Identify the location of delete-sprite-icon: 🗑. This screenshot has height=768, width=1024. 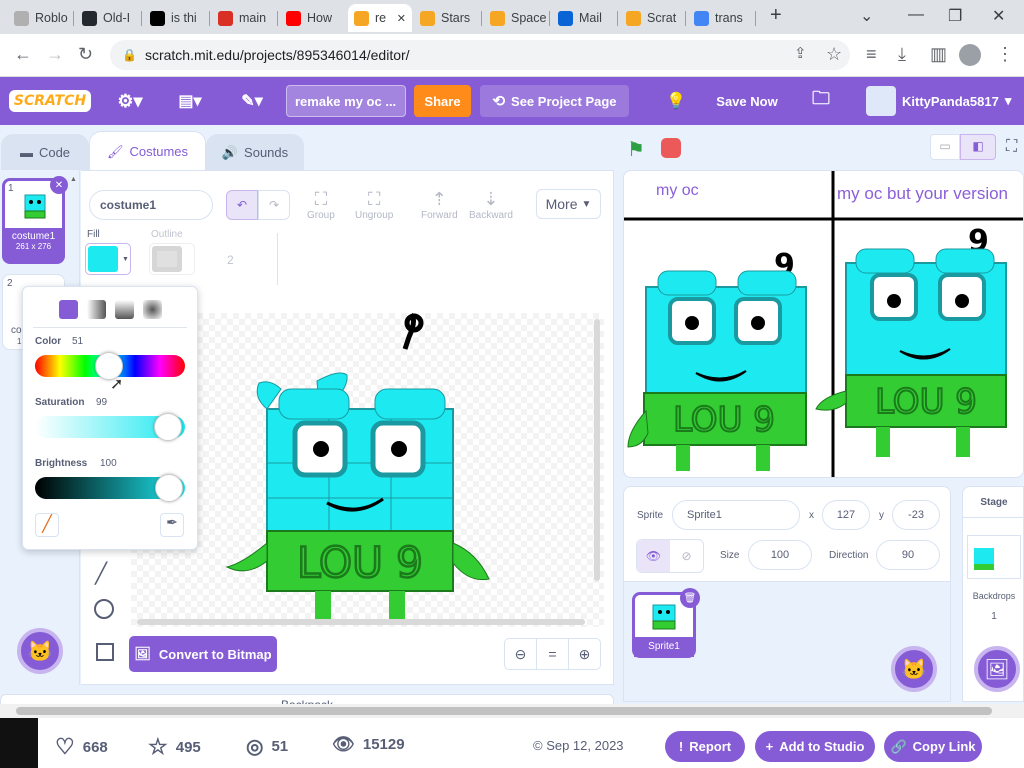
(690, 598).